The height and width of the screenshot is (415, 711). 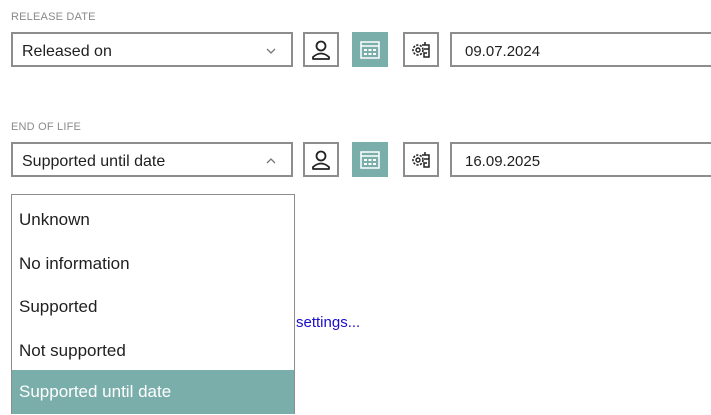 I want to click on chevron-down-icon, so click(x=271, y=51).